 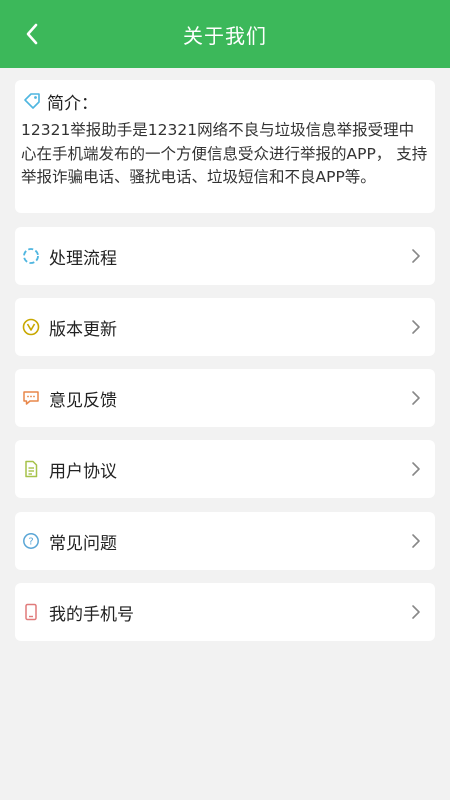 I want to click on menu-label-feedback: 意见反馈, so click(x=83, y=400).